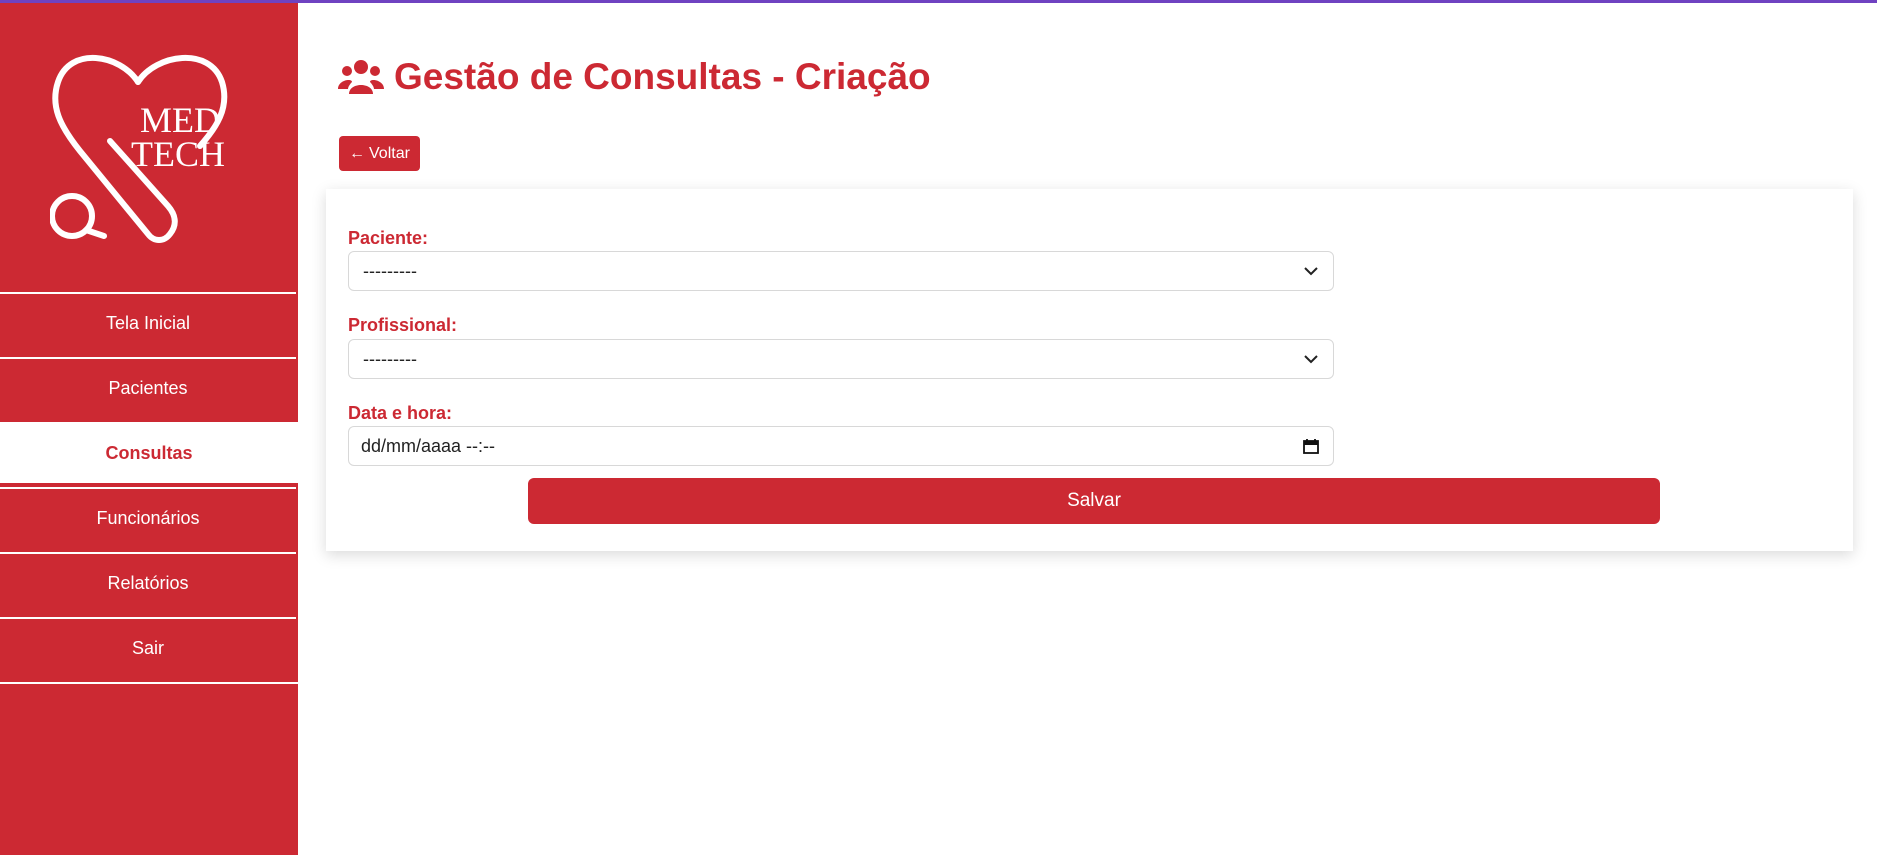 This screenshot has width=1877, height=855. Describe the element at coordinates (400, 413) in the screenshot. I see `data-hora-label: Data e hora:` at that location.